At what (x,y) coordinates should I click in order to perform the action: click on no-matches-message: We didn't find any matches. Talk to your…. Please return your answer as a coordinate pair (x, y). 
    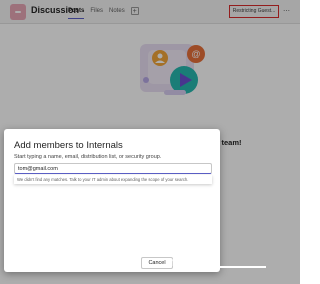
    Looking at the image, I should click on (113, 179).